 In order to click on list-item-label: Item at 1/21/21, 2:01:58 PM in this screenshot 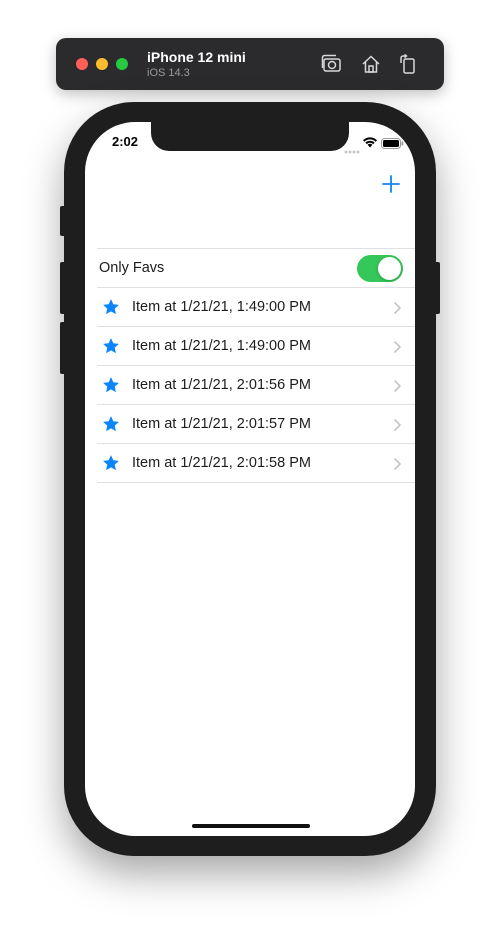, I will do `click(221, 463)`.